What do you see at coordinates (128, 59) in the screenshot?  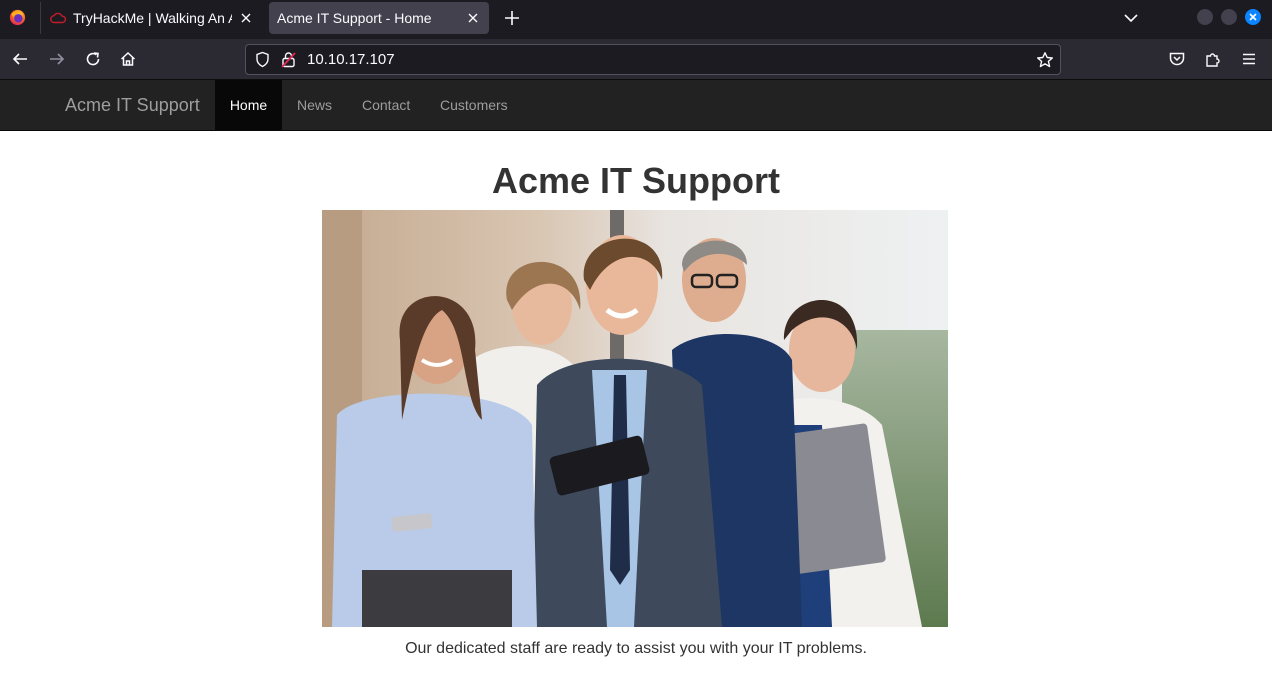 I see `home-icon` at bounding box center [128, 59].